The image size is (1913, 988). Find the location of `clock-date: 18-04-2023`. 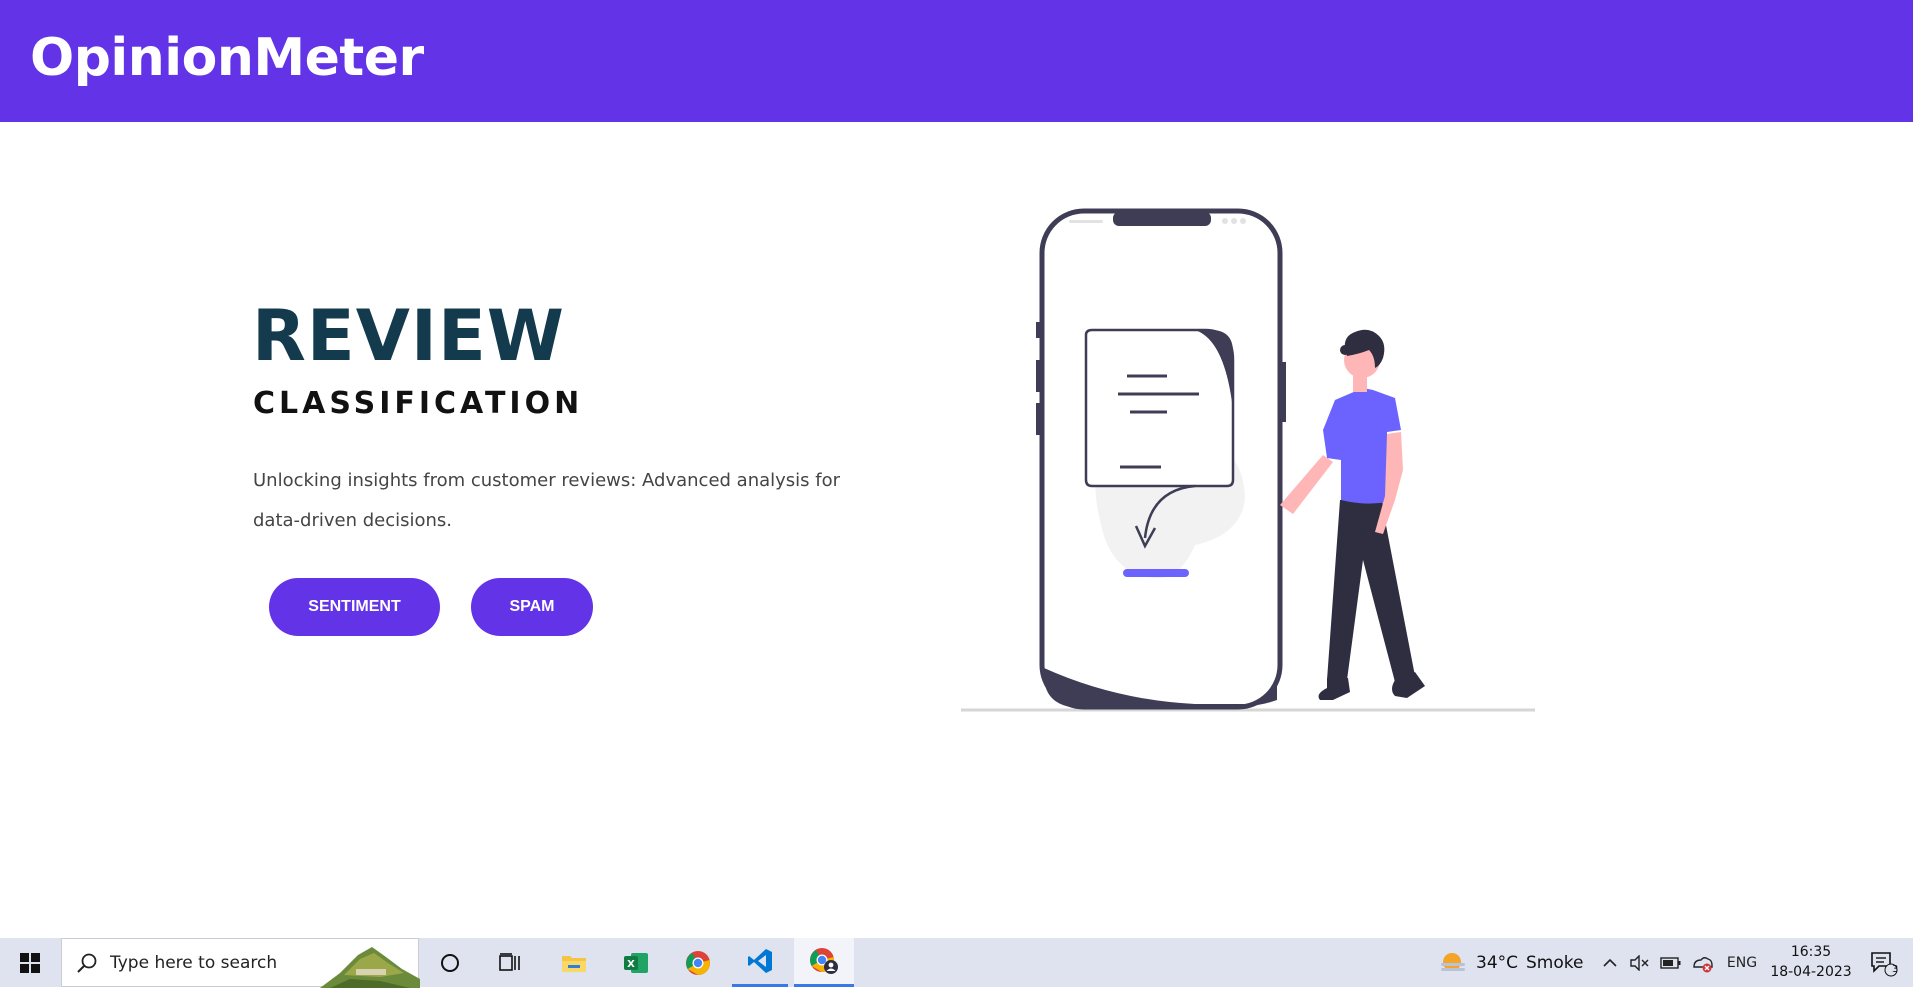

clock-date: 18-04-2023 is located at coordinates (1811, 972).